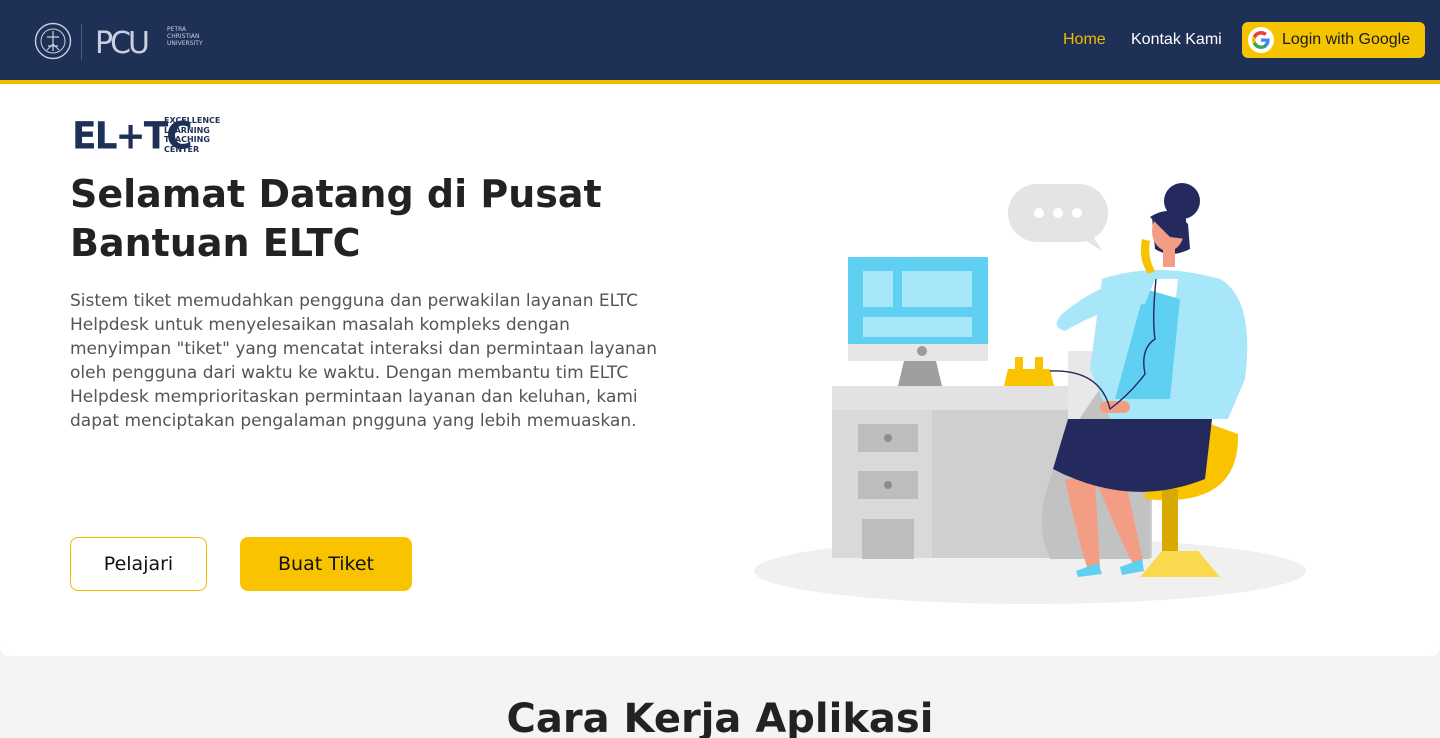 This screenshot has height=738, width=1440. I want to click on speech-bubble-icon, so click(1058, 217).